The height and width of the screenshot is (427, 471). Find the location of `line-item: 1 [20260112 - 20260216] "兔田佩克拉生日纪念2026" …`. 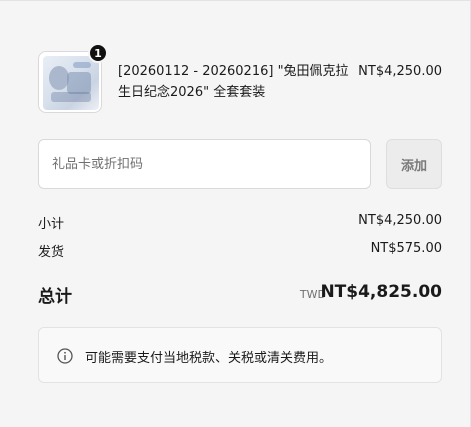

line-item: 1 [20260112 - 20260216] "兔田佩克拉生日纪念2026" … is located at coordinates (240, 78).